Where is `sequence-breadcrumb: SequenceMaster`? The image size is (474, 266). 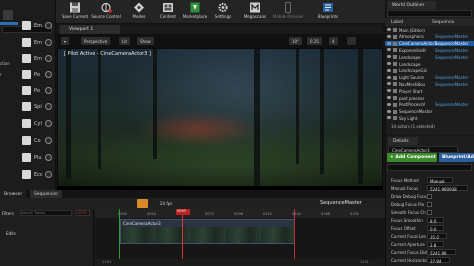
sequence-breadcrumb: SequenceMaster is located at coordinates (341, 203).